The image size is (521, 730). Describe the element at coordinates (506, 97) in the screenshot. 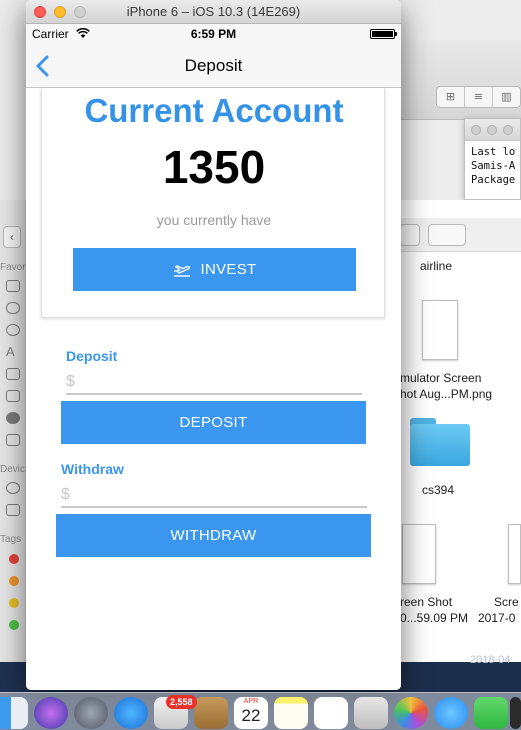

I see `column-view-icon: ▥` at that location.